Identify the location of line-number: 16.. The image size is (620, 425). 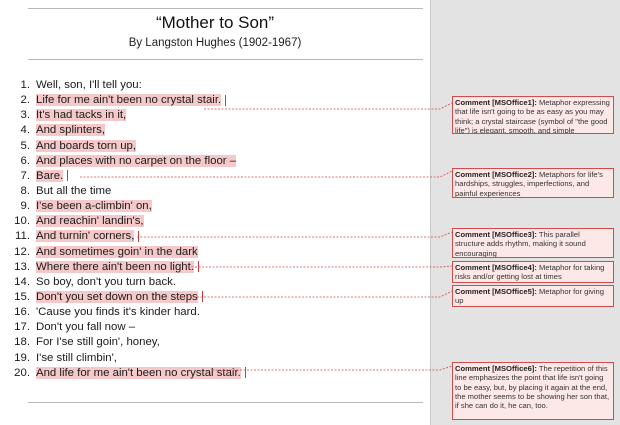
(22, 312).